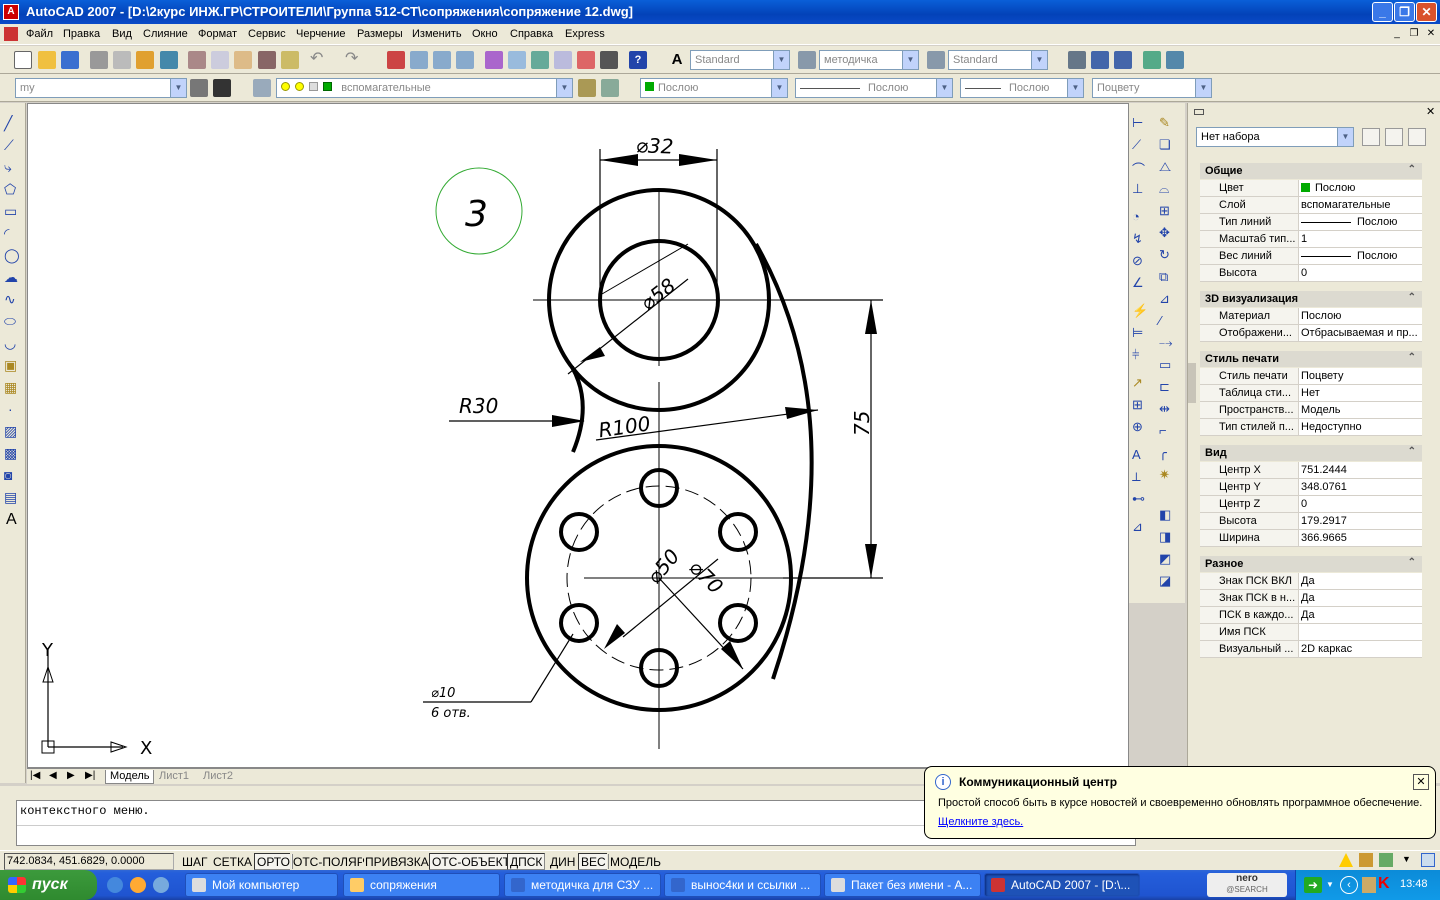 The width and height of the screenshot is (1440, 900). I want to click on line-icon: ╱, so click(13, 124).